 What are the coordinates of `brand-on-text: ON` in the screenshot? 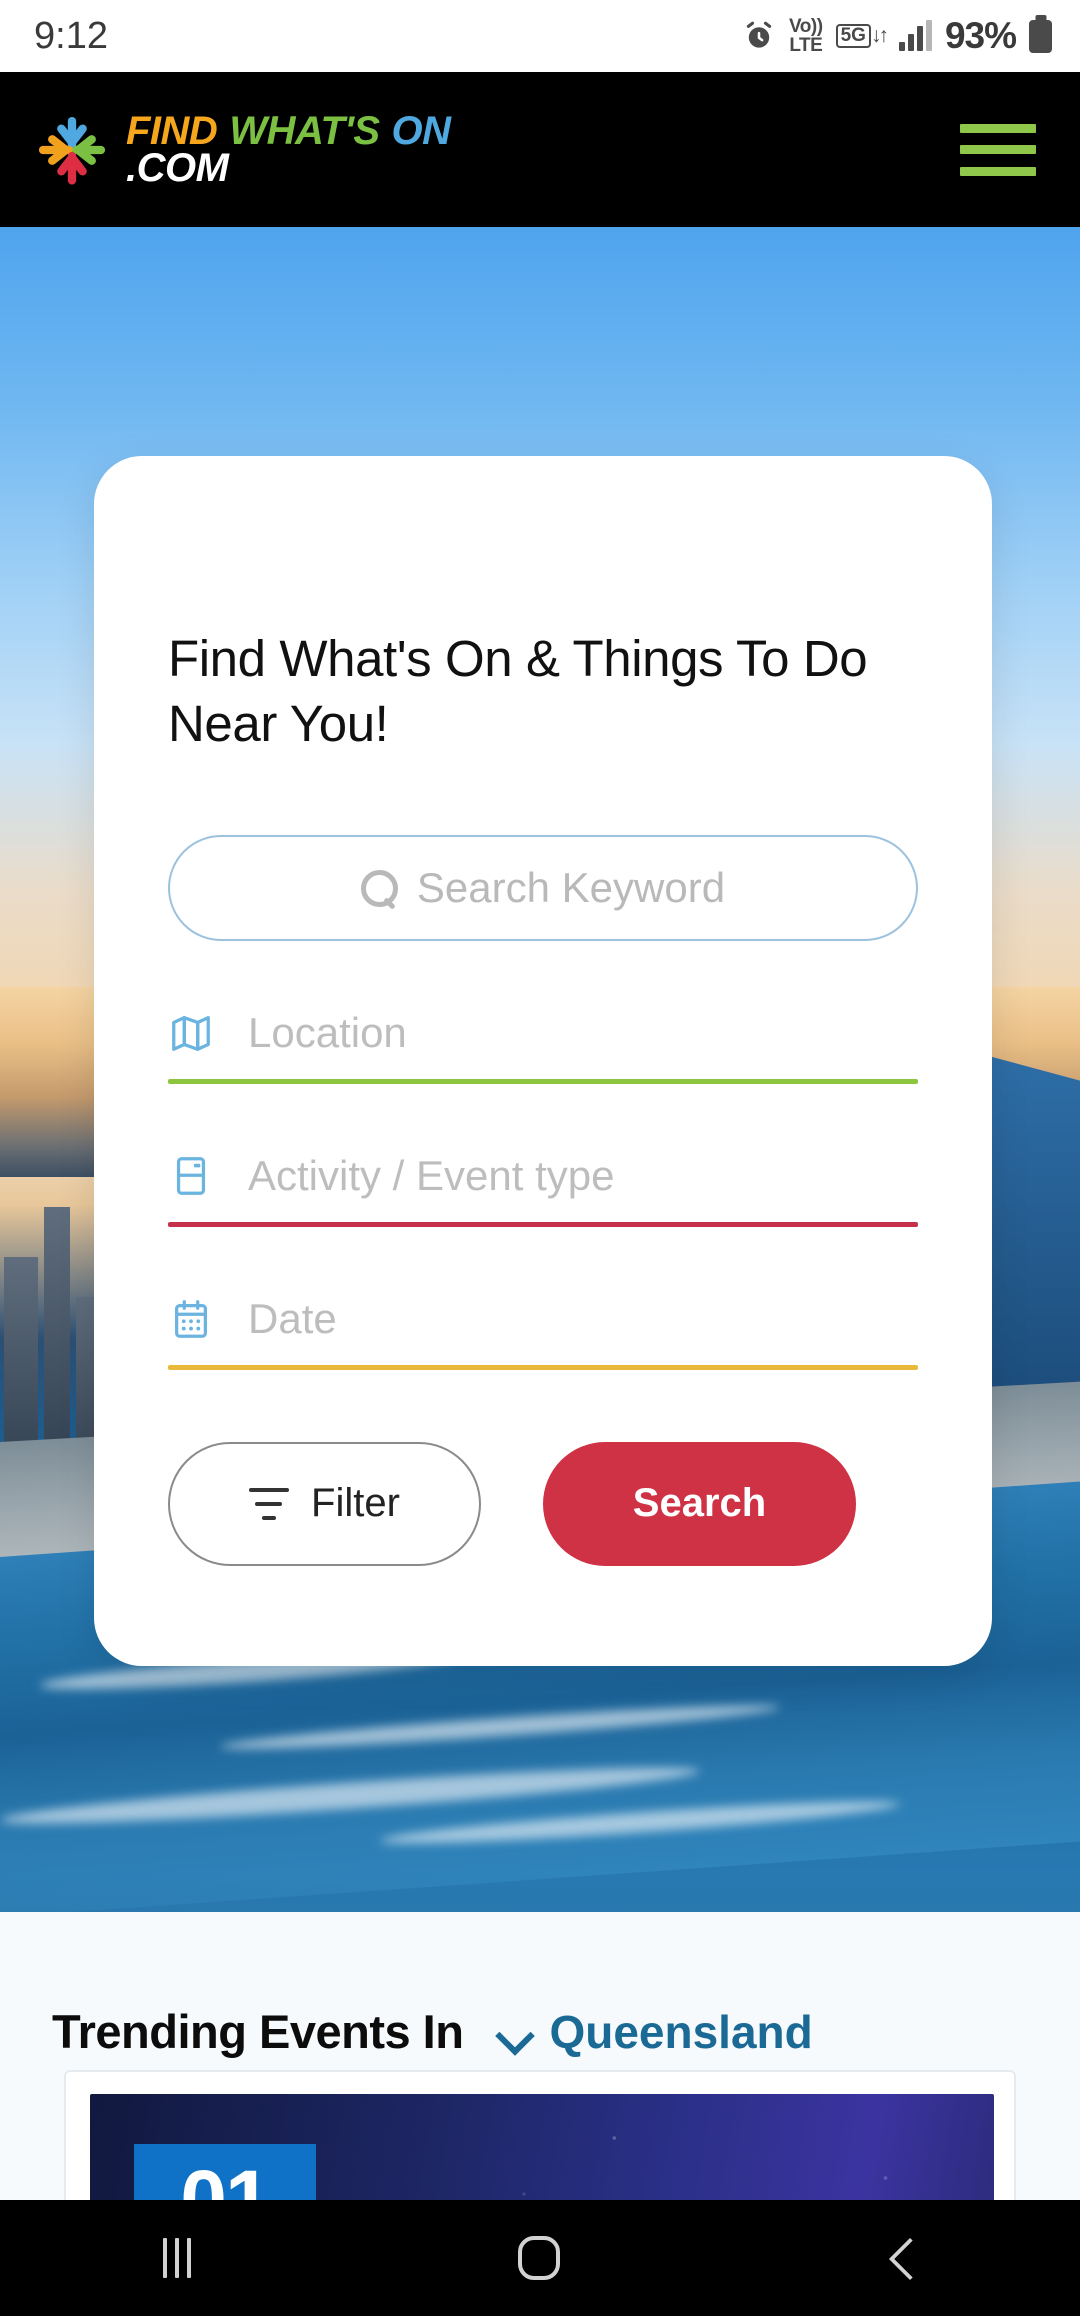 It's located at (421, 130).